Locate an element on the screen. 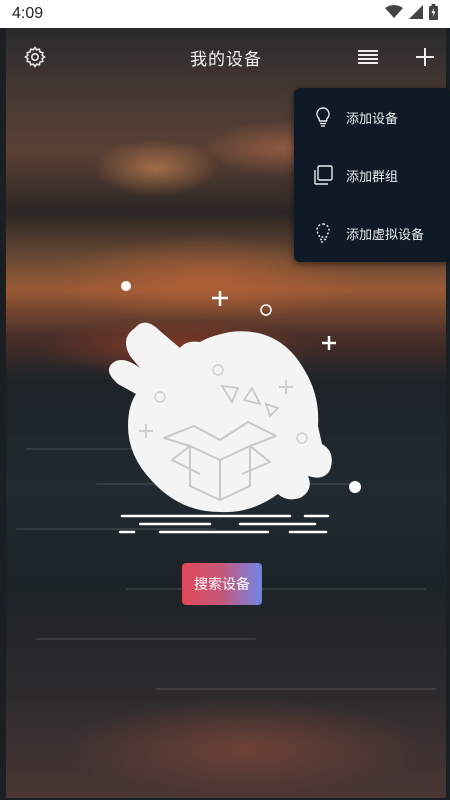 Image resolution: width=450 pixels, height=800 pixels. menu-item-add-virtual-device: 添加虚拟设备 is located at coordinates (372, 233).